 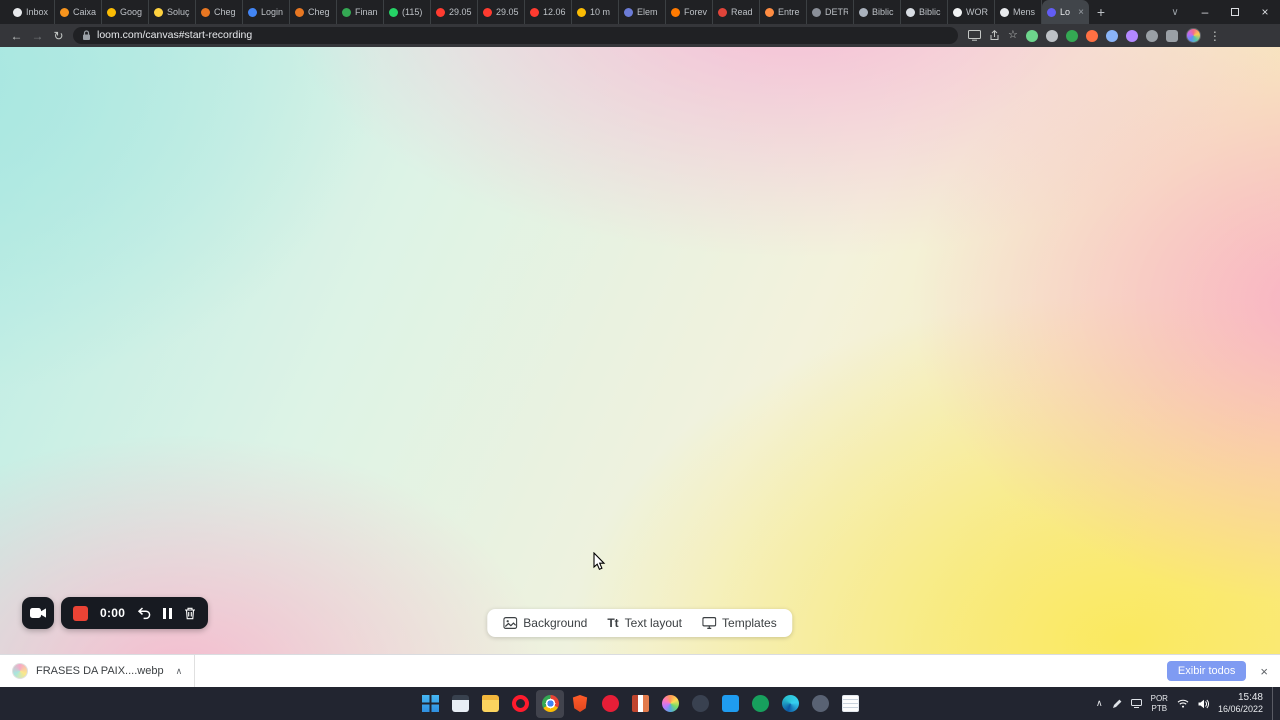 I want to click on show-all-downloads-button: Exibir todos, so click(x=1206, y=671).